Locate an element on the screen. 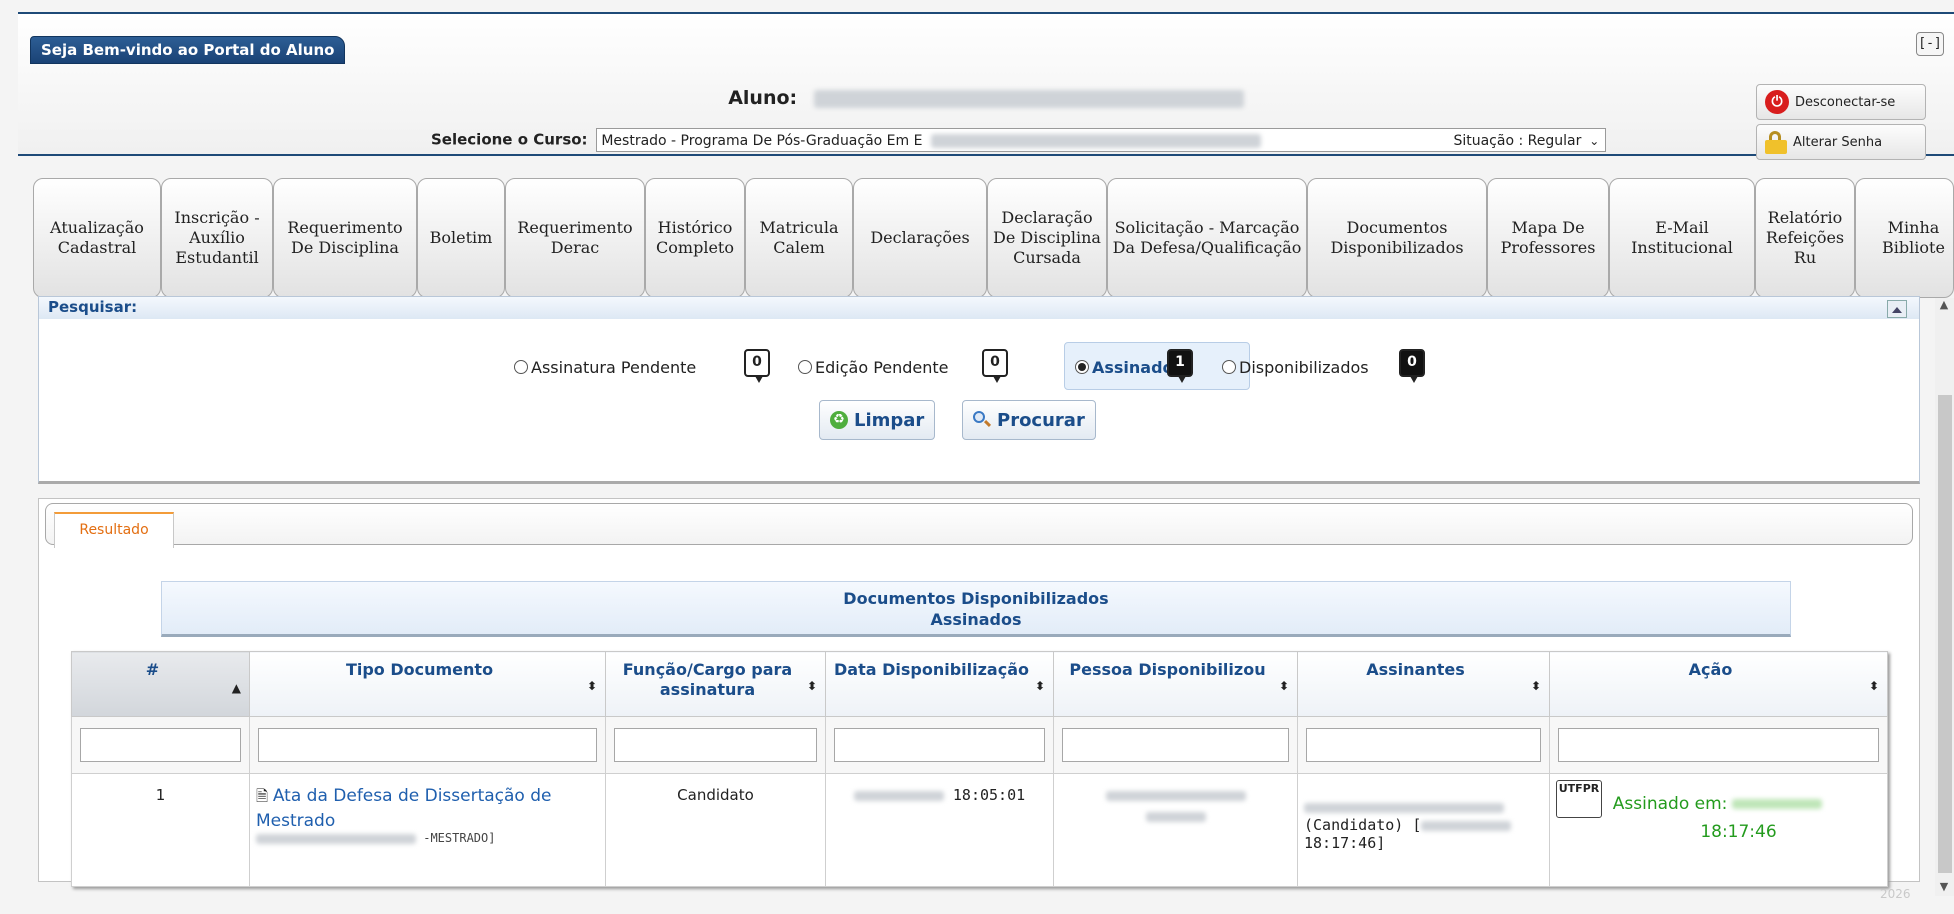  course-status: Situação : Regular is located at coordinates (1517, 141).